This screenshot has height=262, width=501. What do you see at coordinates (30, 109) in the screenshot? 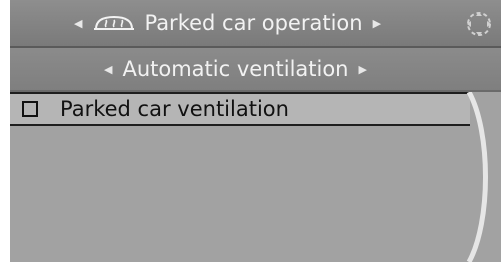
I see `checkbox` at bounding box center [30, 109].